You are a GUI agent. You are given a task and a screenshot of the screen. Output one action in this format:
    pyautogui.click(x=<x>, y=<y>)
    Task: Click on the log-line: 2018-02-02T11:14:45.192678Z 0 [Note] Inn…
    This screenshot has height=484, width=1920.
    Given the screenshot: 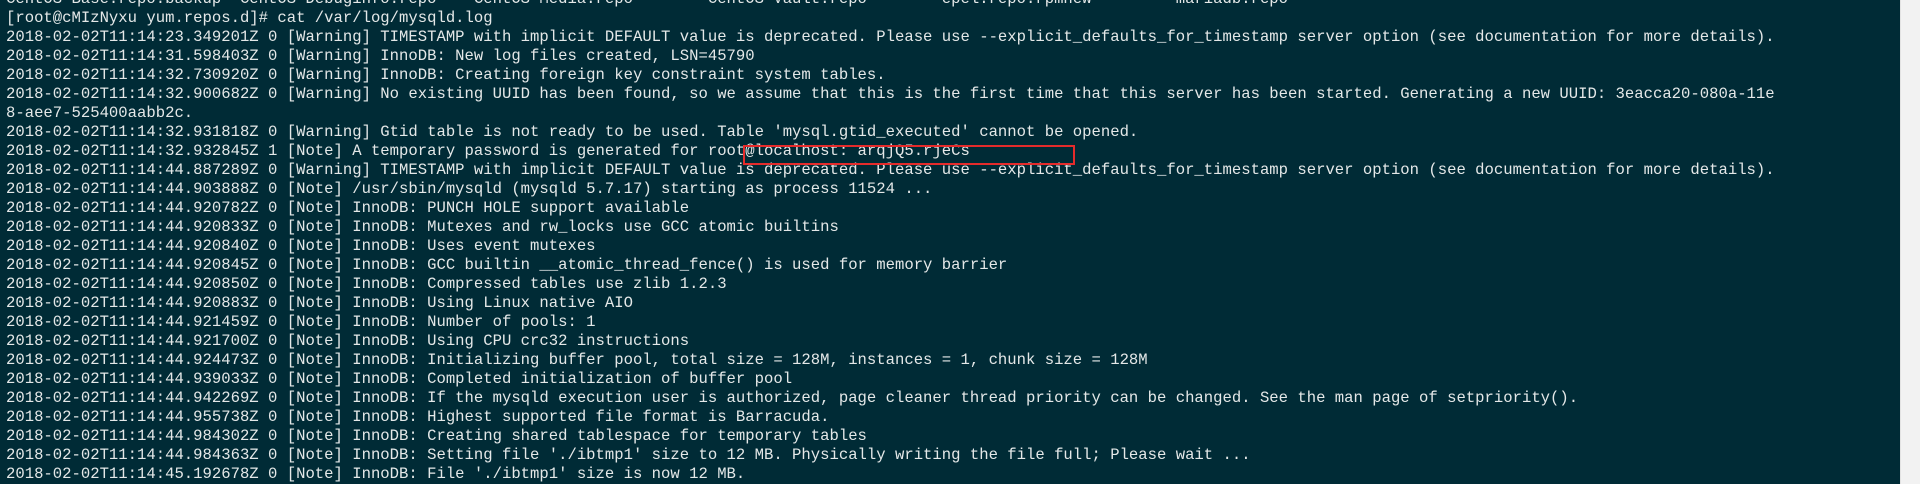 What is the action you would take?
    pyautogui.click(x=376, y=474)
    